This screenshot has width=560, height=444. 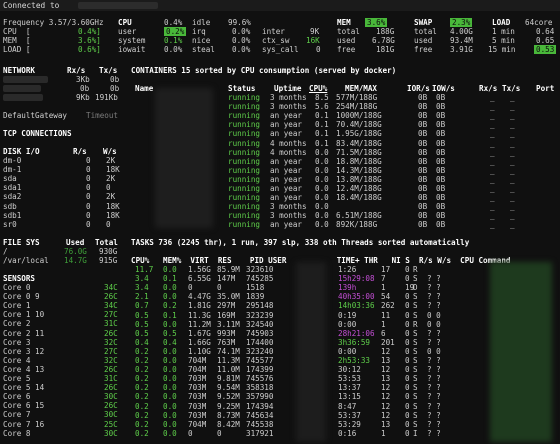 What do you see at coordinates (545, 88) in the screenshot?
I see `col-port: Port` at bounding box center [545, 88].